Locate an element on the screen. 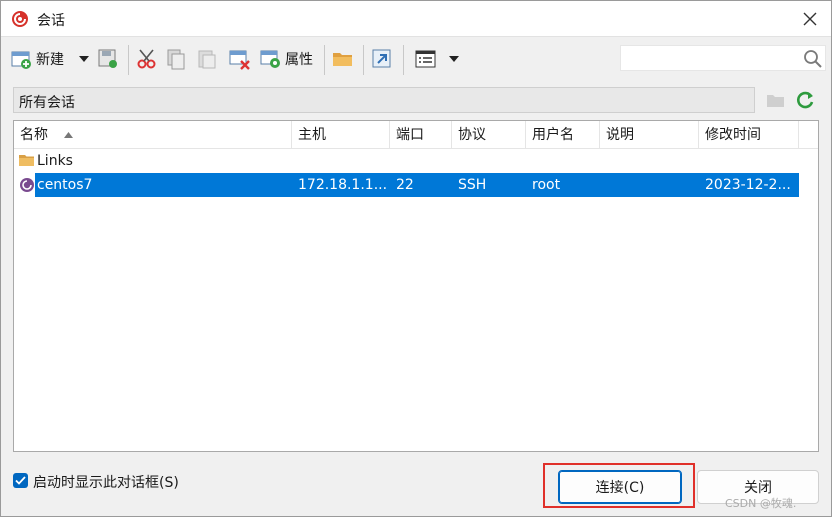  connect-button: 连接(C) is located at coordinates (620, 487).